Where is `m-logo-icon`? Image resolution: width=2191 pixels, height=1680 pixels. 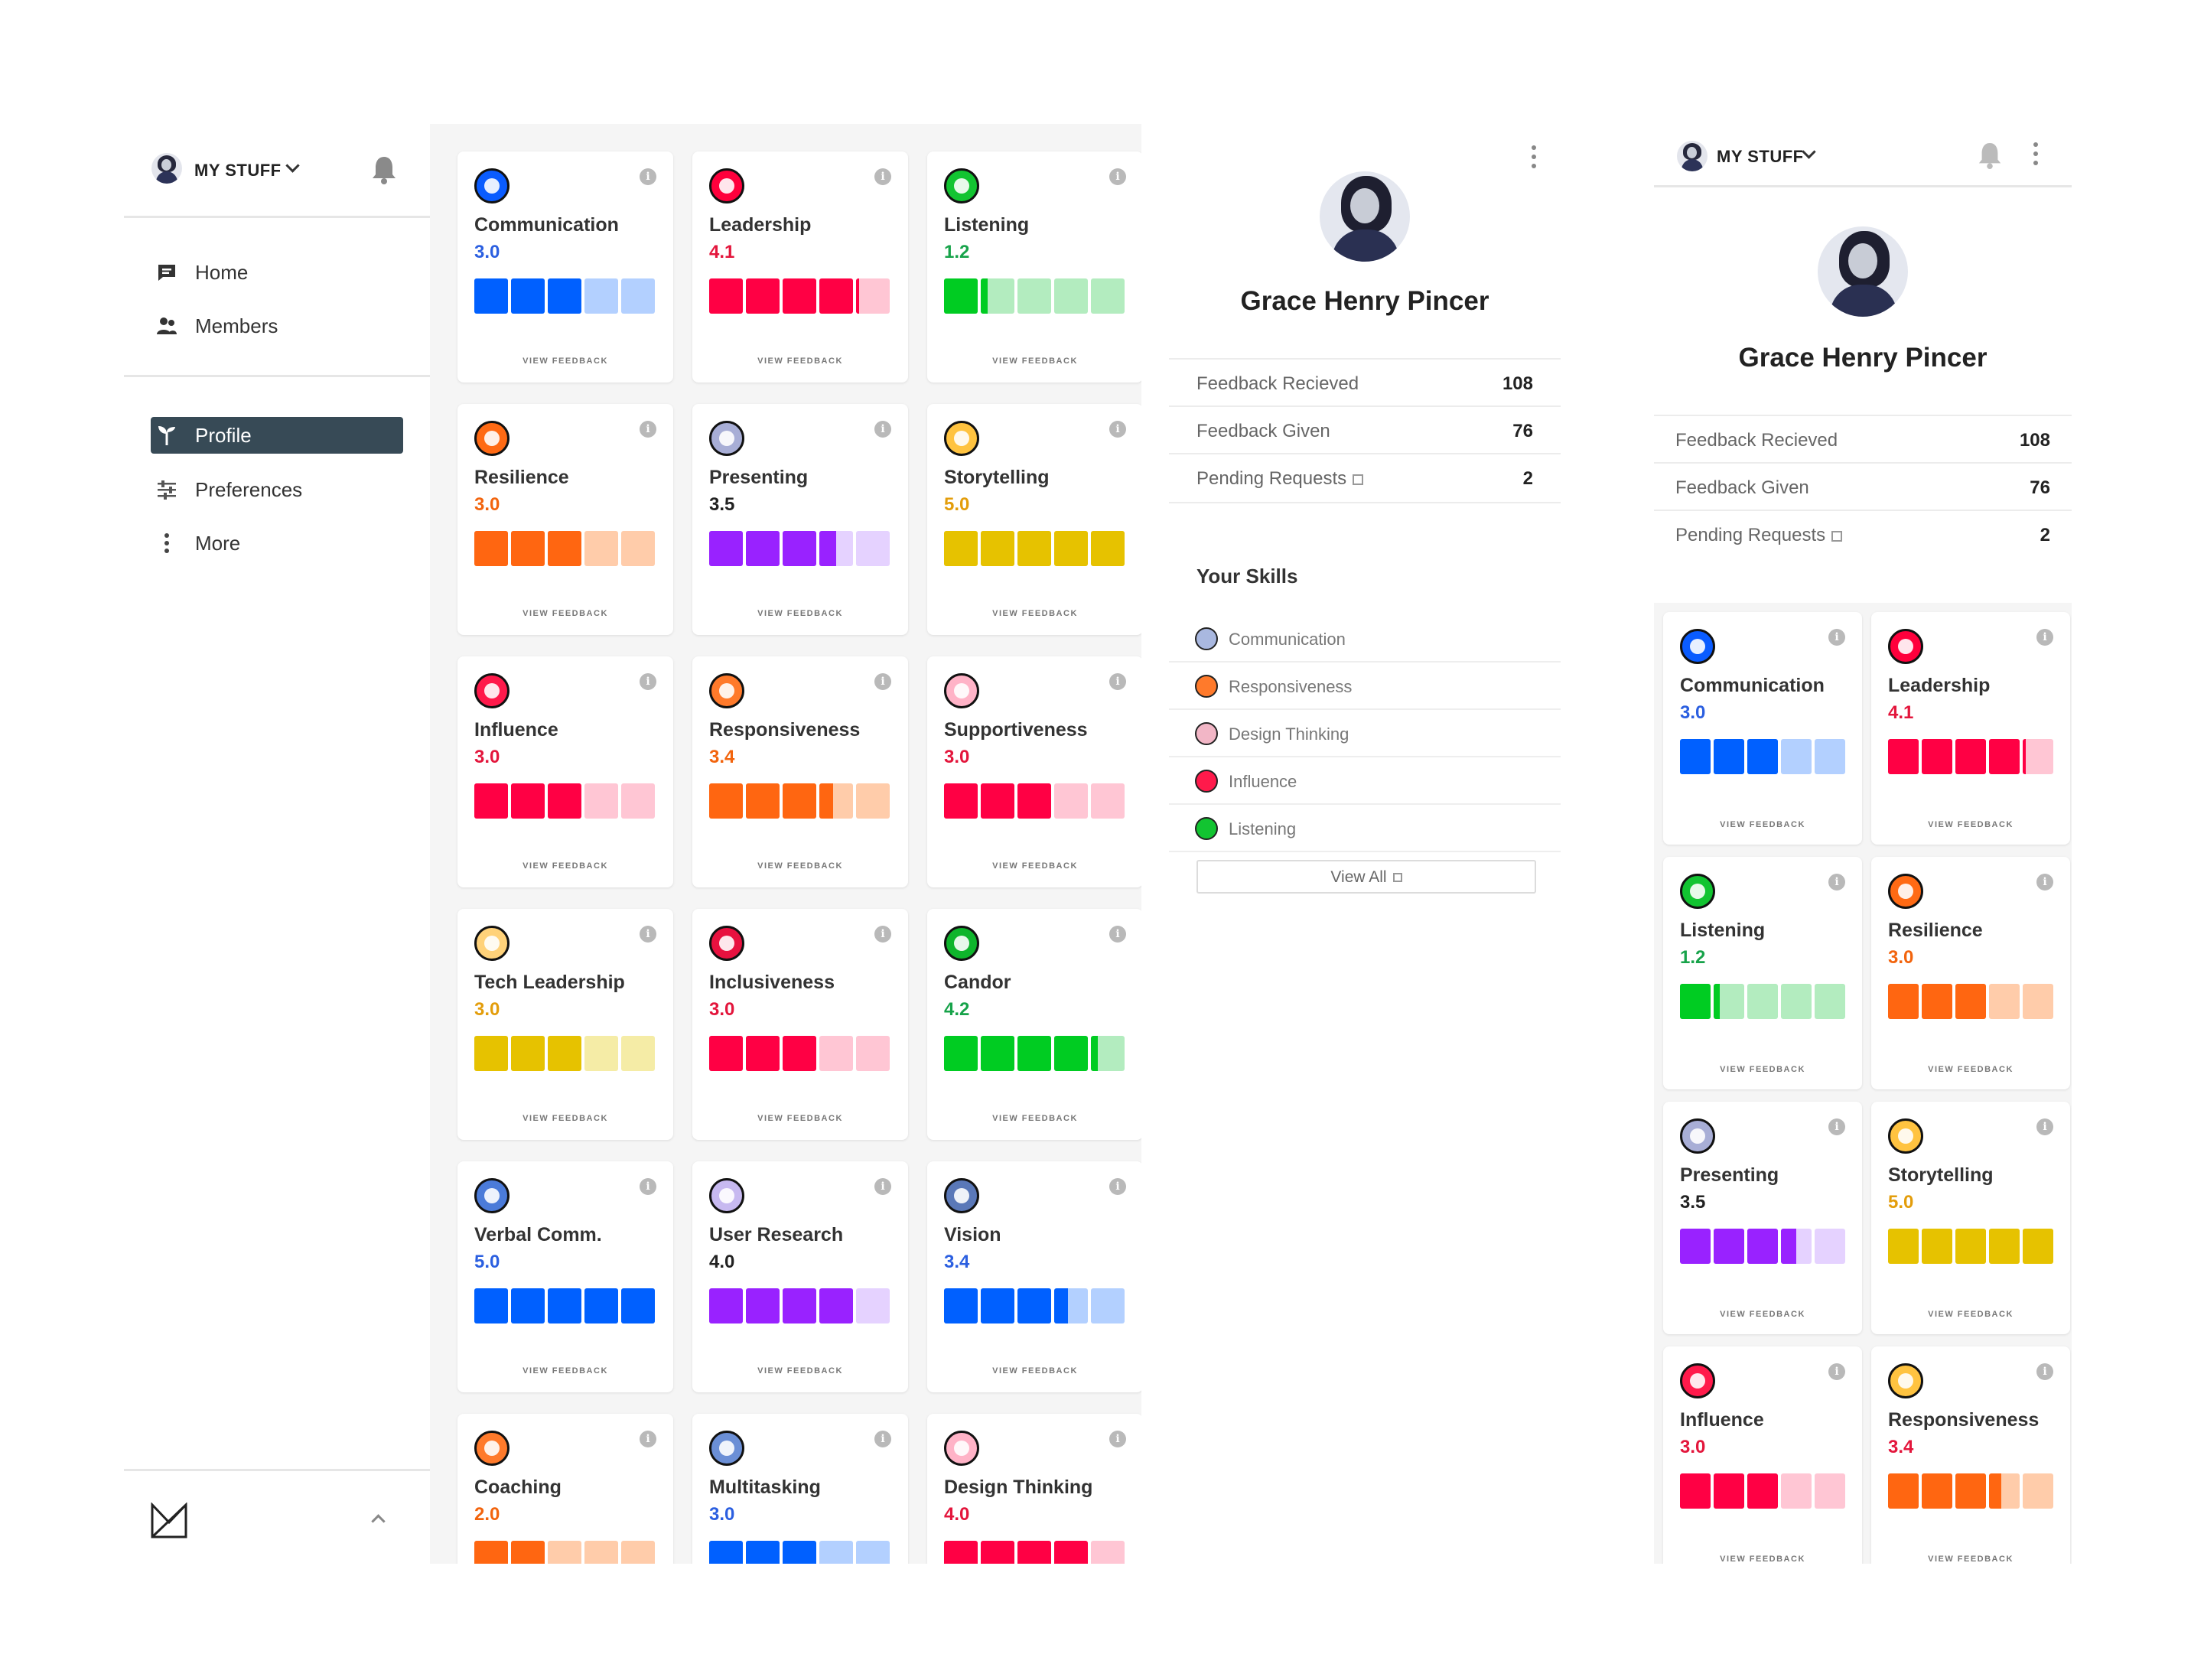
m-logo-icon is located at coordinates (169, 1521).